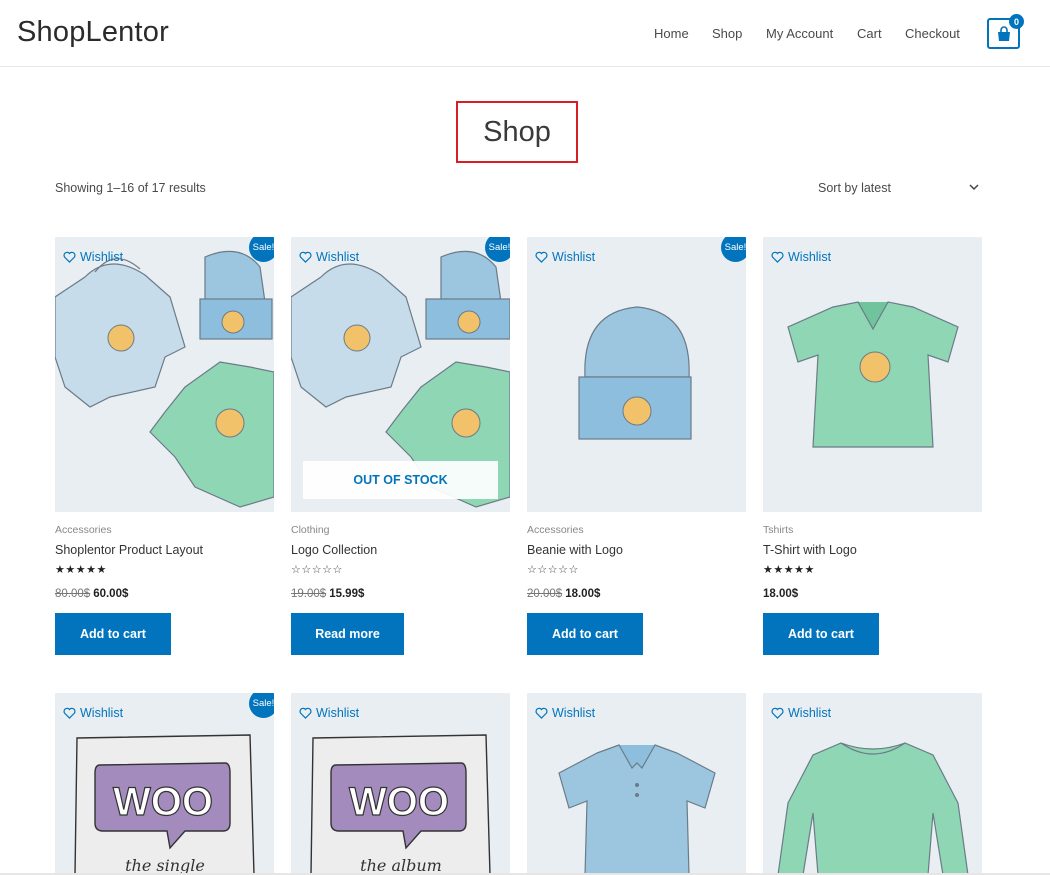 The image size is (1050, 875). What do you see at coordinates (778, 530) in the screenshot?
I see `product-category: Tshirts` at bounding box center [778, 530].